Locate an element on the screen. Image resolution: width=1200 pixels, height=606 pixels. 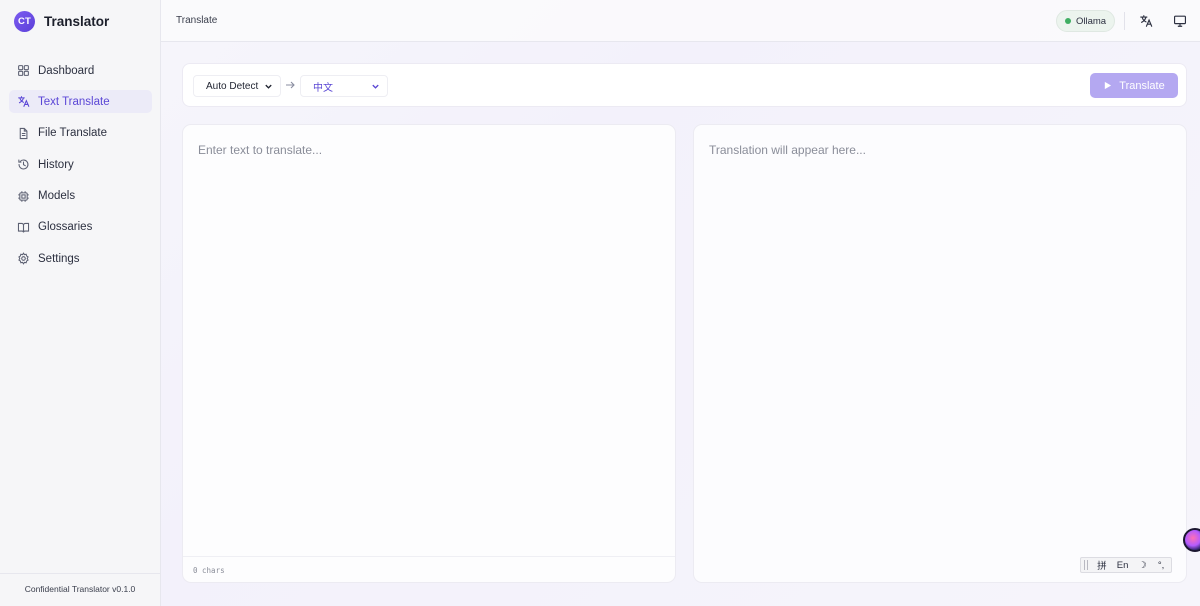
grid-icon is located at coordinates (23, 70).